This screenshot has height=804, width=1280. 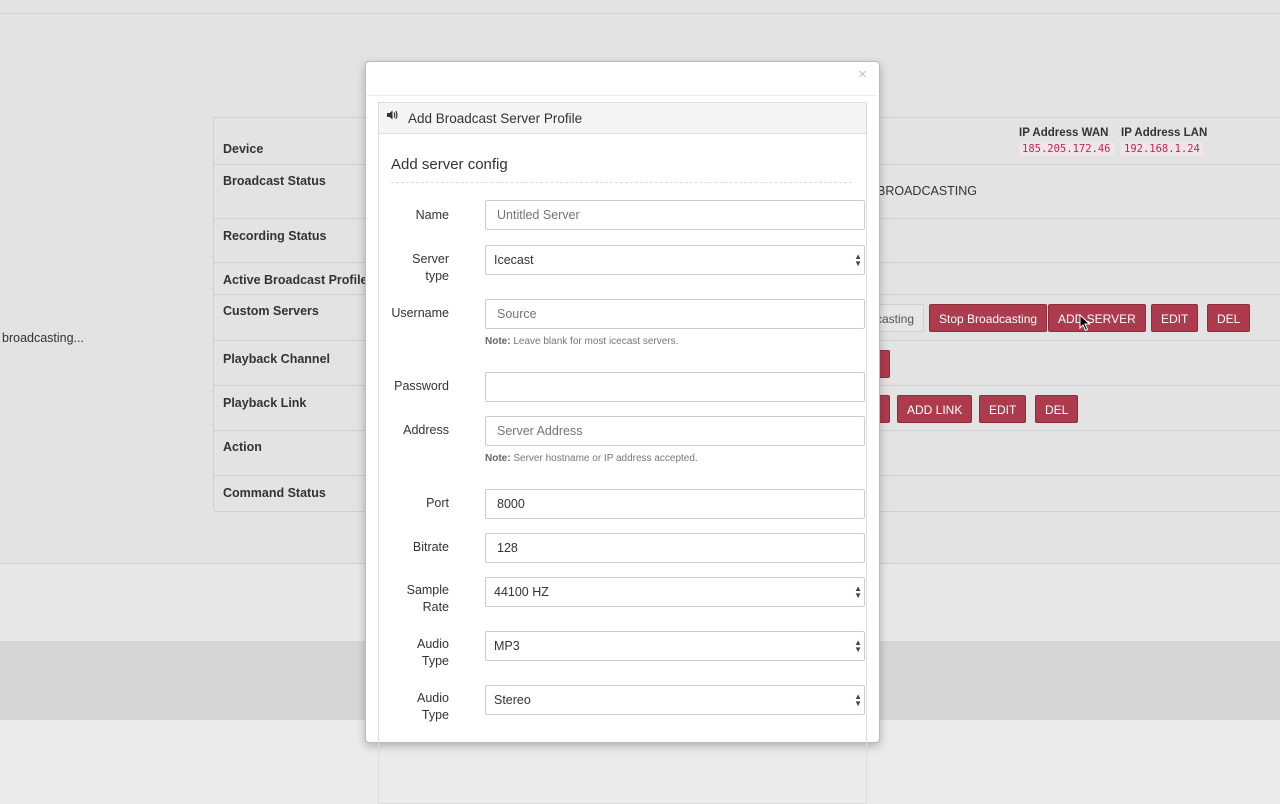 I want to click on audio-channels-value: Stereo, so click(x=512, y=700).